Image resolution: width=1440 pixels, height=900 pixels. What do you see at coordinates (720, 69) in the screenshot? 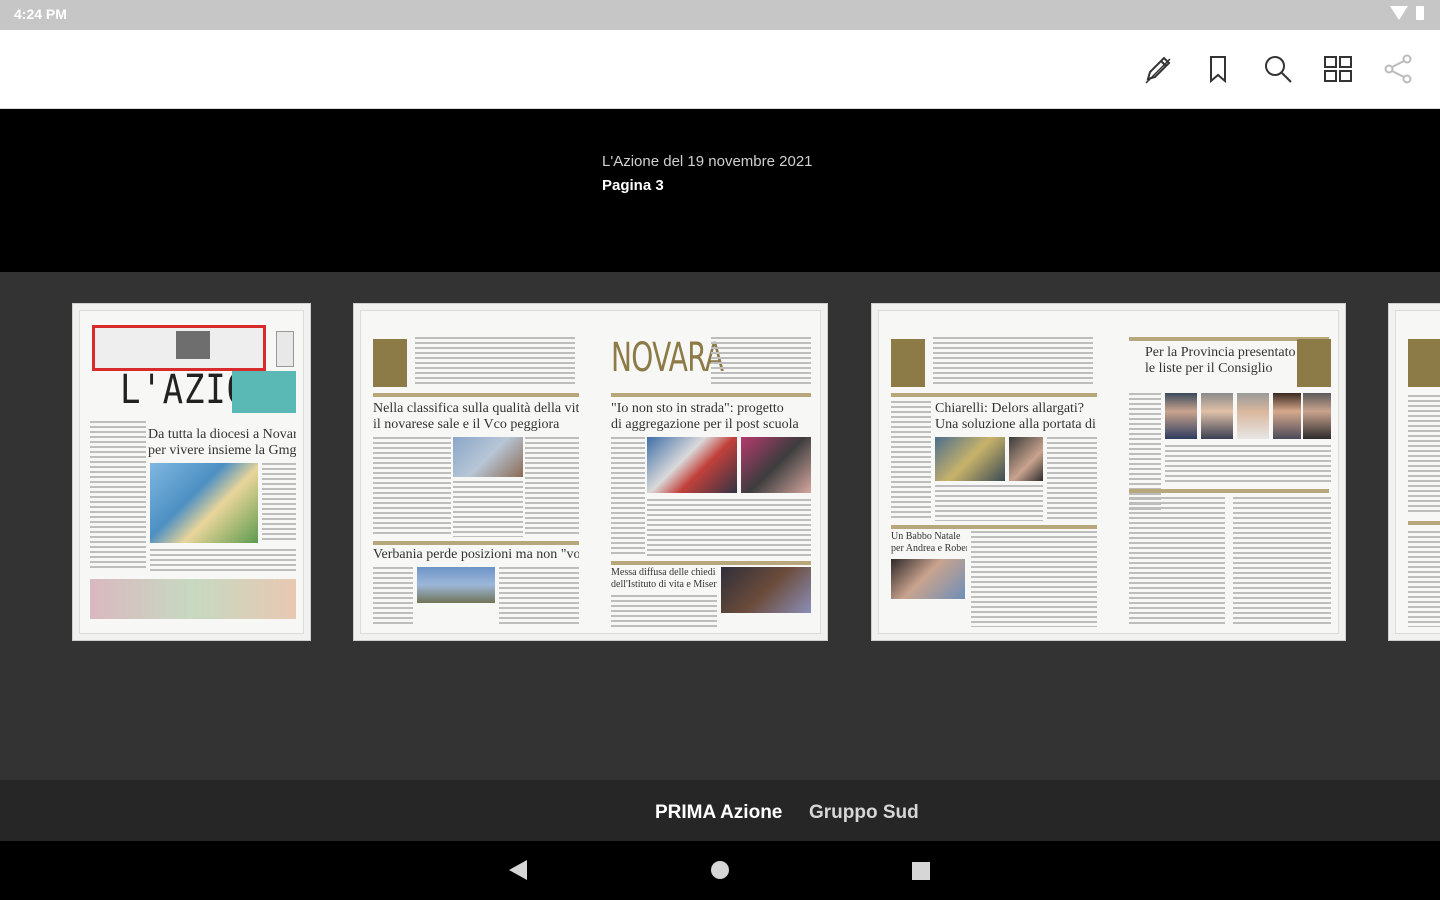
I see `top-toolbar` at bounding box center [720, 69].